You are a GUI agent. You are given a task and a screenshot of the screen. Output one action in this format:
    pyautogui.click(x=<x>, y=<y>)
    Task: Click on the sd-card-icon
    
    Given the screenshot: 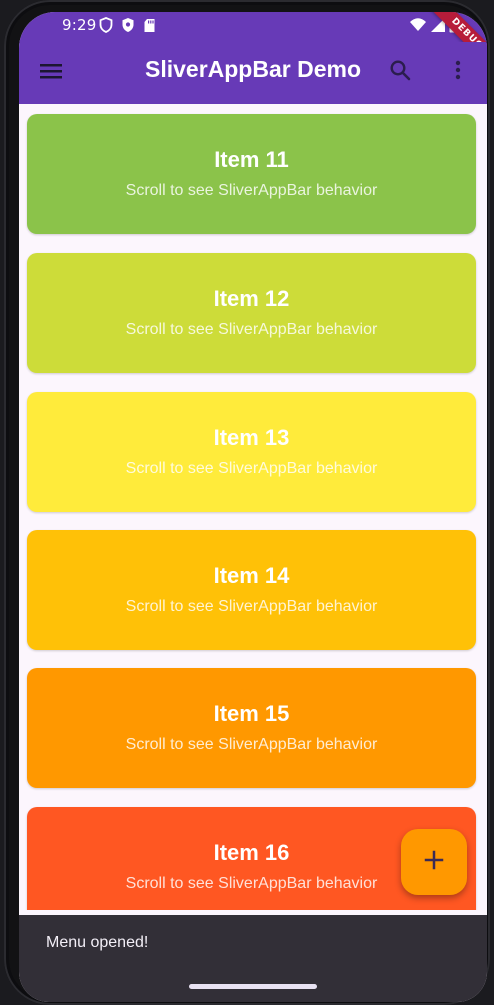 What is the action you would take?
    pyautogui.click(x=149, y=27)
    